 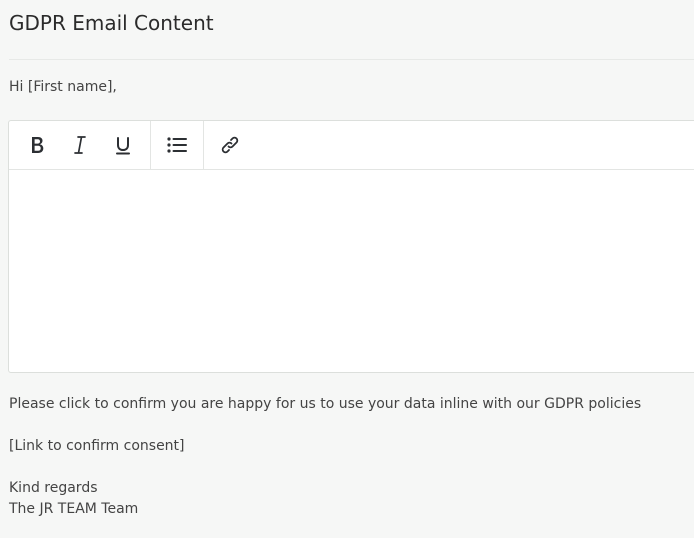 I want to click on underline-icon, so click(x=122, y=146).